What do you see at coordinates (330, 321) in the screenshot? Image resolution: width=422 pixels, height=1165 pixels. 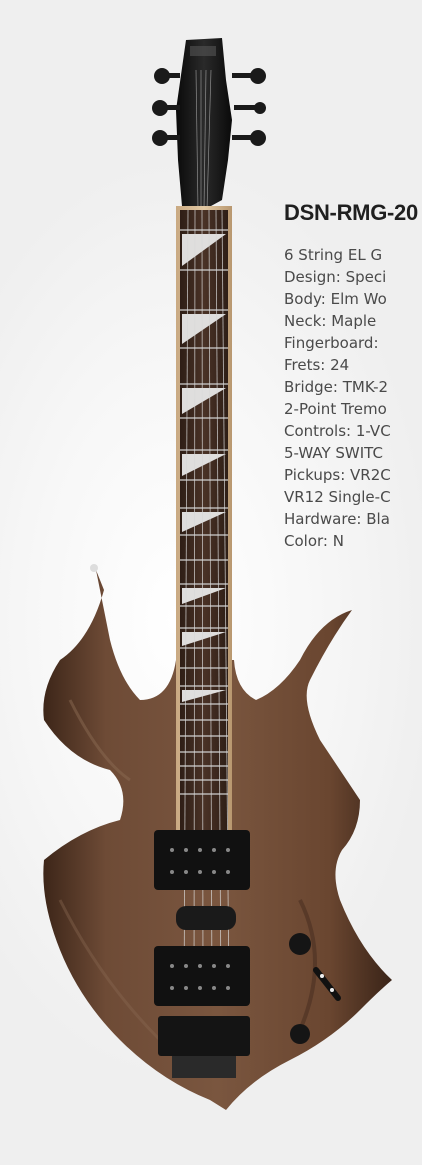 I see `spec-line: Neck: Maple` at bounding box center [330, 321].